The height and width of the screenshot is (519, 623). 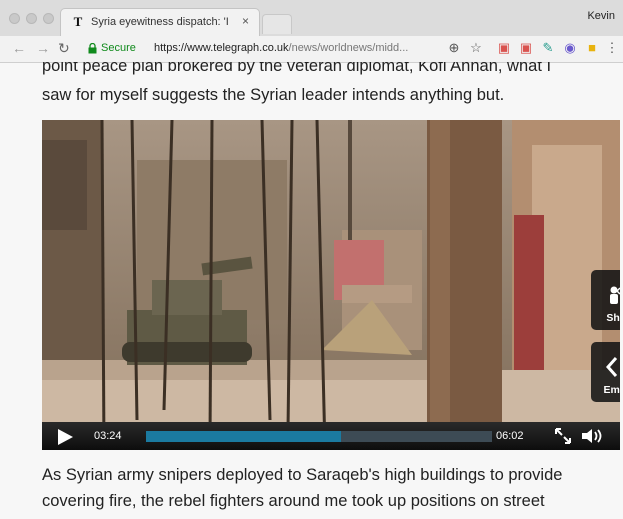 What do you see at coordinates (14, 18) in the screenshot?
I see `close-window-icon` at bounding box center [14, 18].